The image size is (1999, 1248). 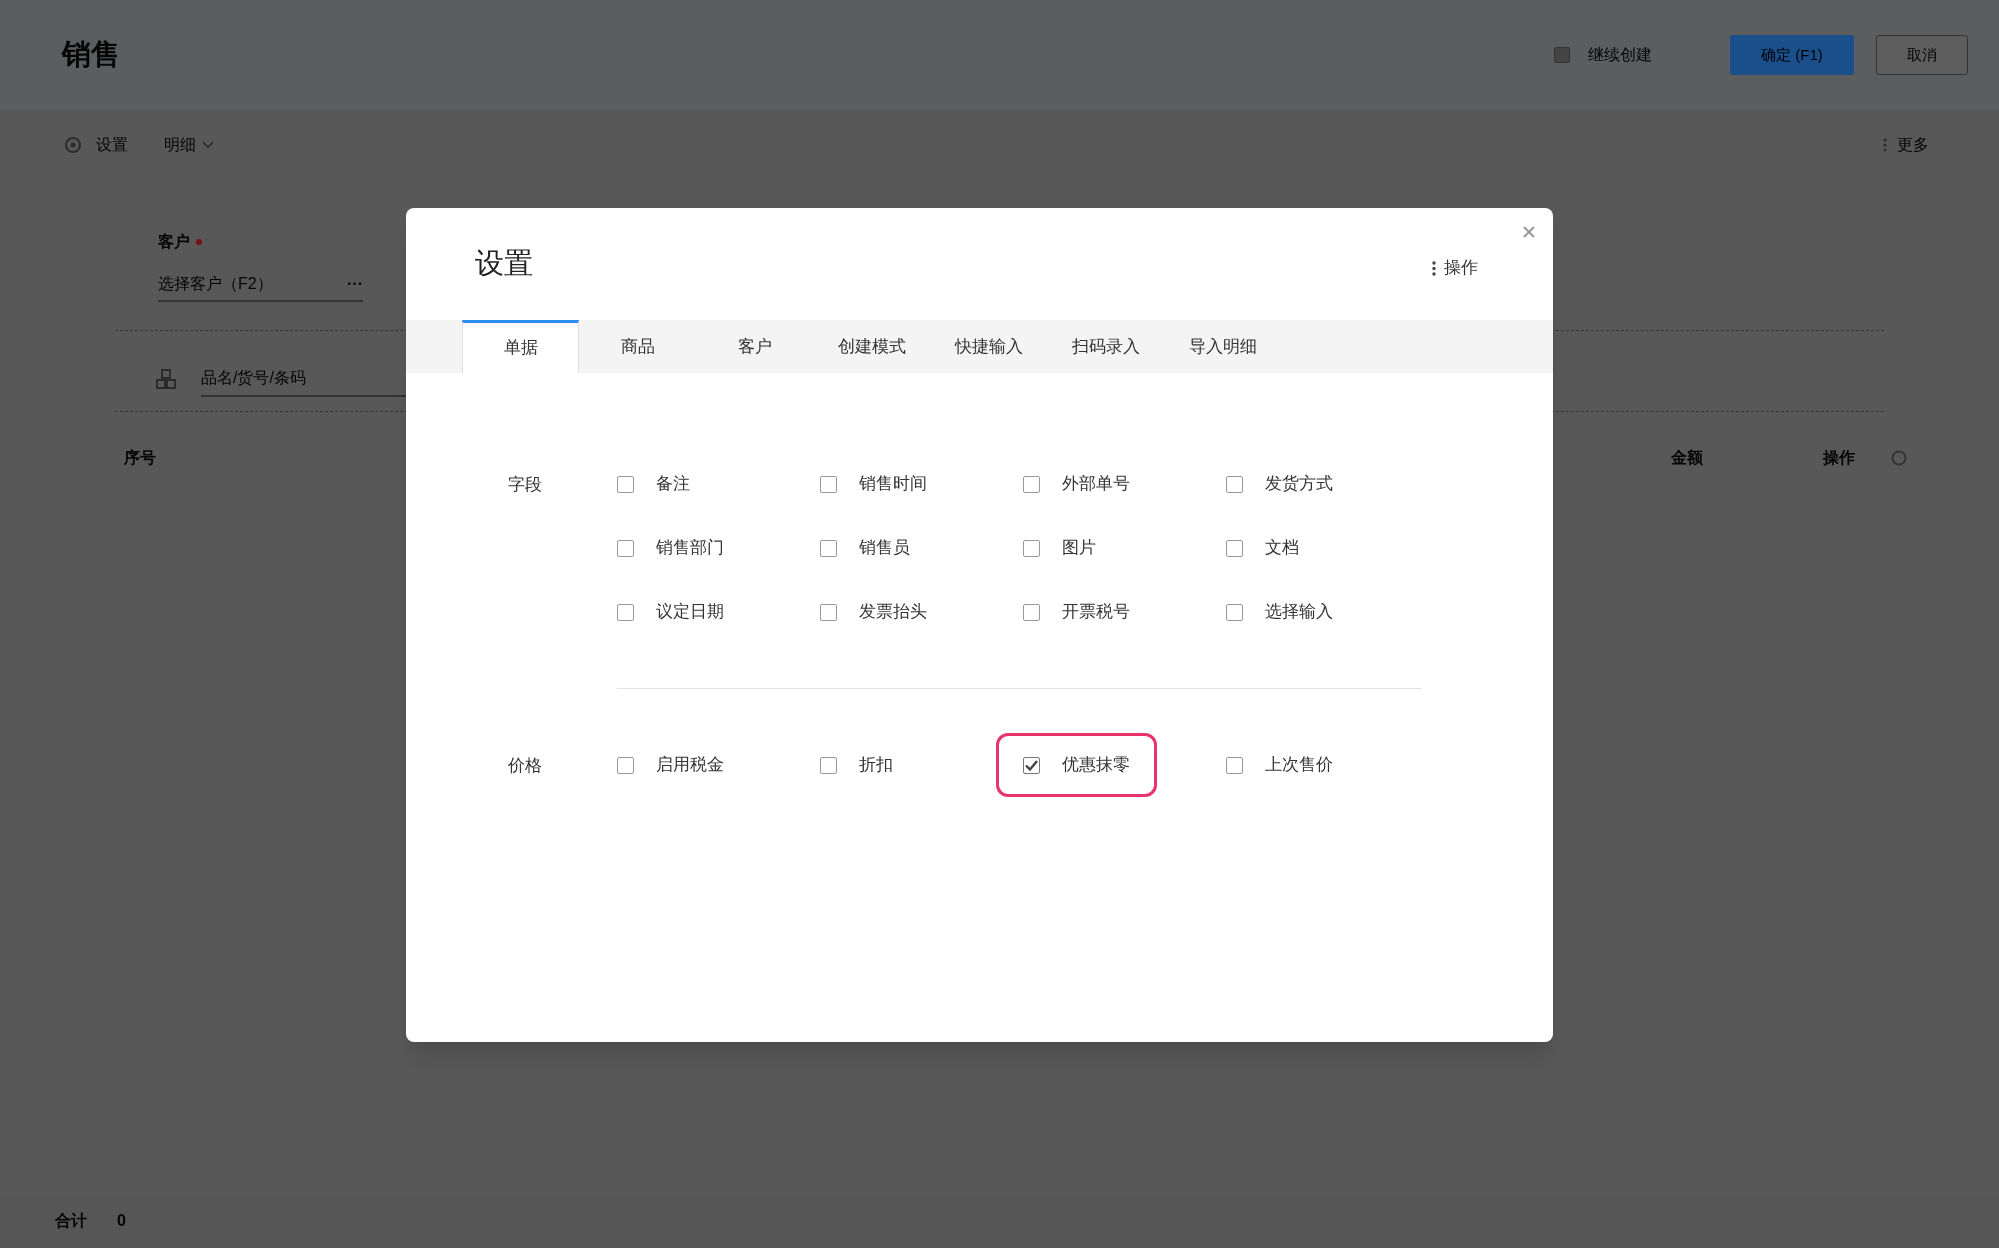 What do you see at coordinates (1279, 484) in the screenshot?
I see `checkbox-option: 发货方式` at bounding box center [1279, 484].